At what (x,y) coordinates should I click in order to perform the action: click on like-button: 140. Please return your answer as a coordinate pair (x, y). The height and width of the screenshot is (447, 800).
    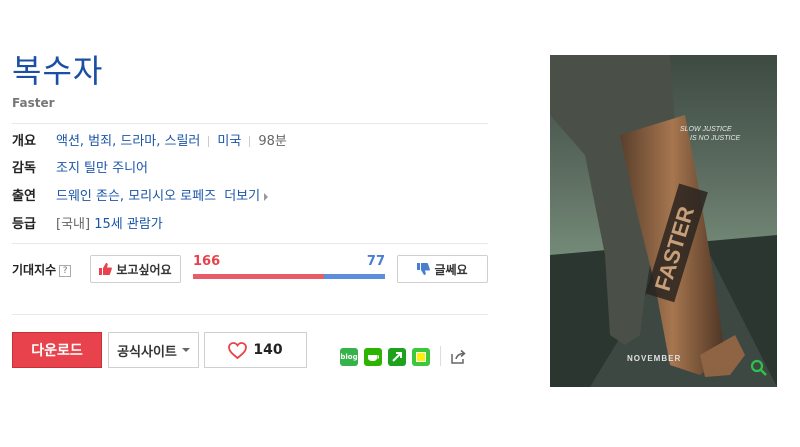
    Looking at the image, I should click on (255, 350).